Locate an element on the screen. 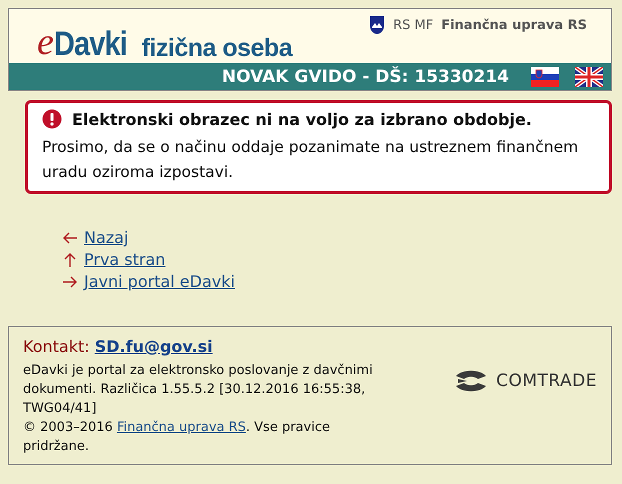  error-message: Prosimo, da se o načinu oddaje pozanimate na ustreznem finančnem uradu oziroma izpostavi. is located at coordinates (311, 160).